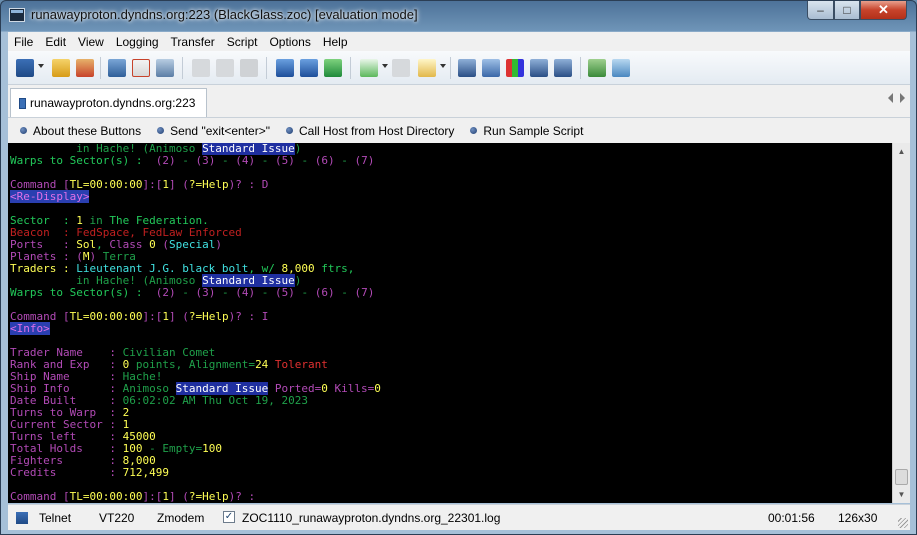 The image size is (917, 535). What do you see at coordinates (61, 68) in the screenshot?
I see `star-folder-icon` at bounding box center [61, 68].